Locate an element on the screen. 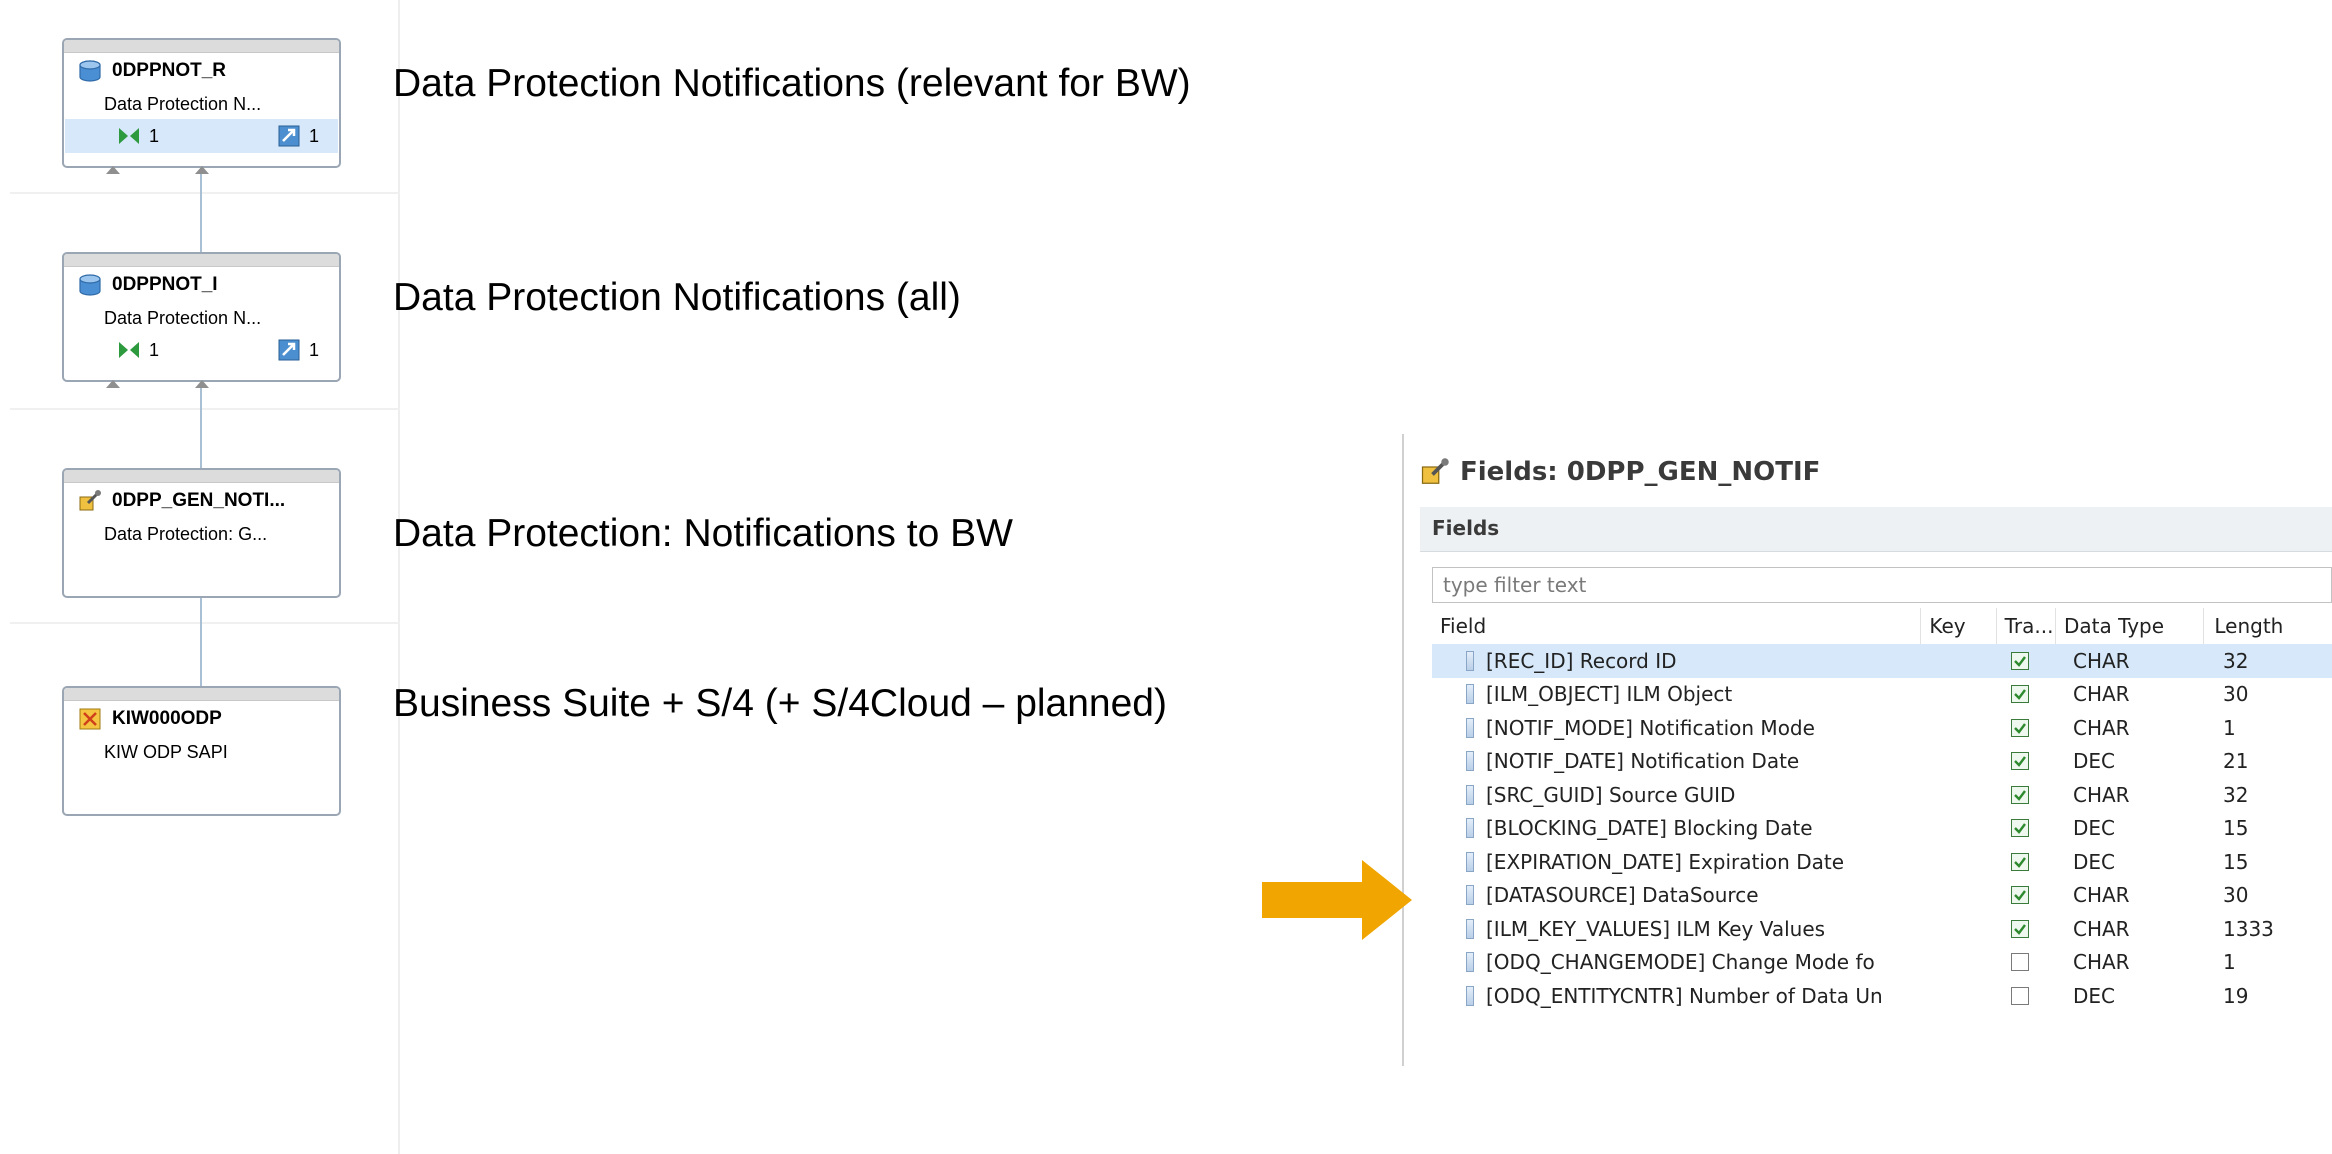  table-row: [ILM_KEY_VALUES] ILM Key Values CHAR 1333 is located at coordinates (1882, 929).